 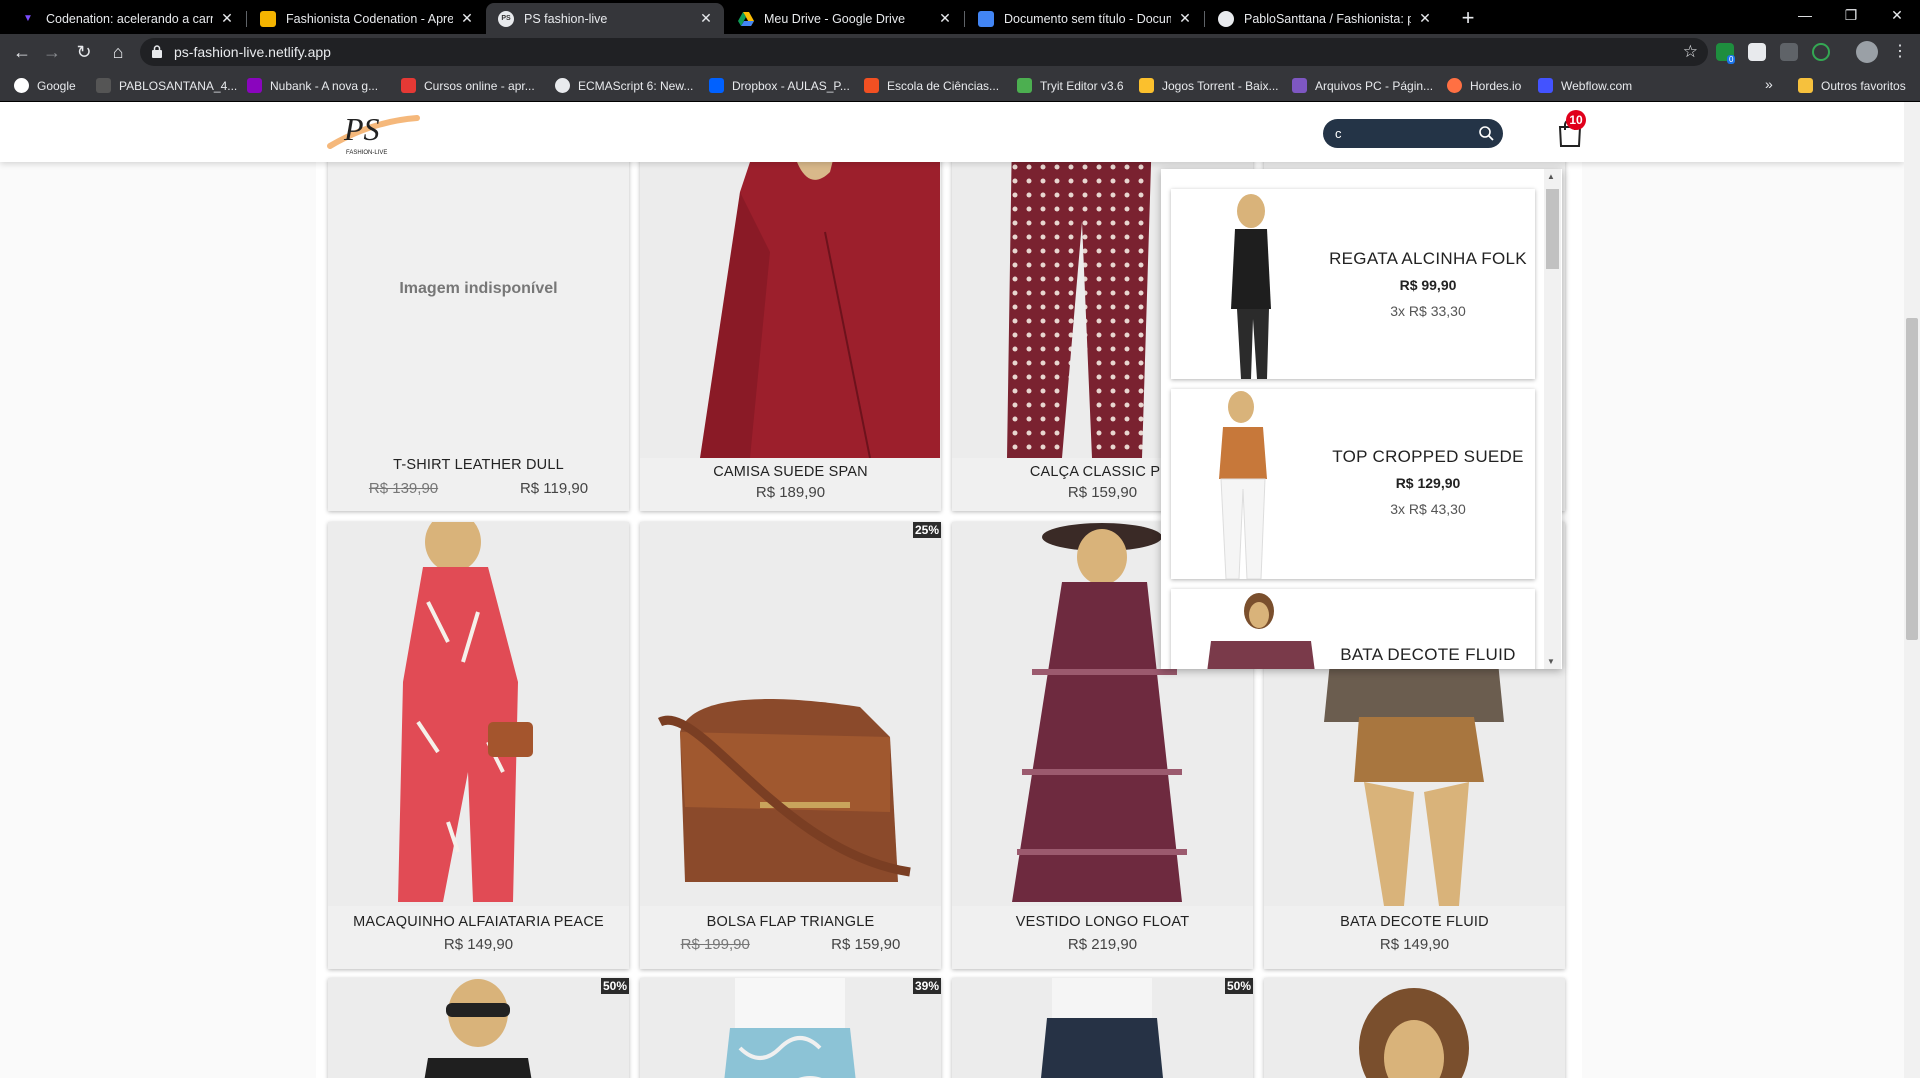 I want to click on w3schools-icon, so click(x=1024, y=85).